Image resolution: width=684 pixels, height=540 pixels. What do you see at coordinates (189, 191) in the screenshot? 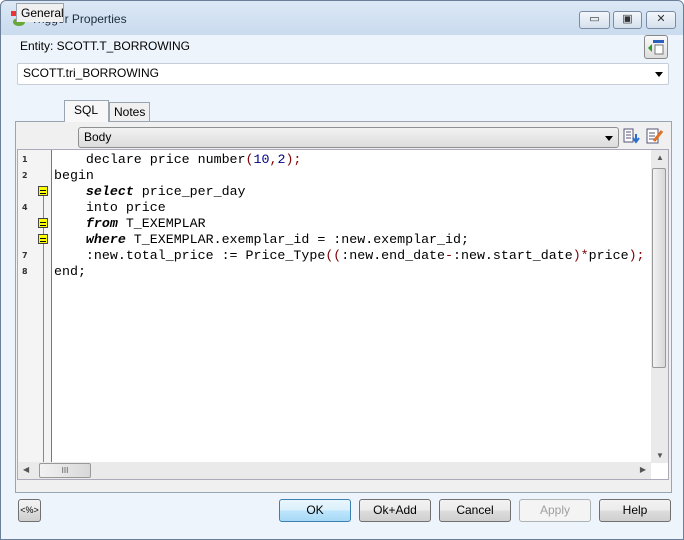
I see `code-token: price_per_day` at bounding box center [189, 191].